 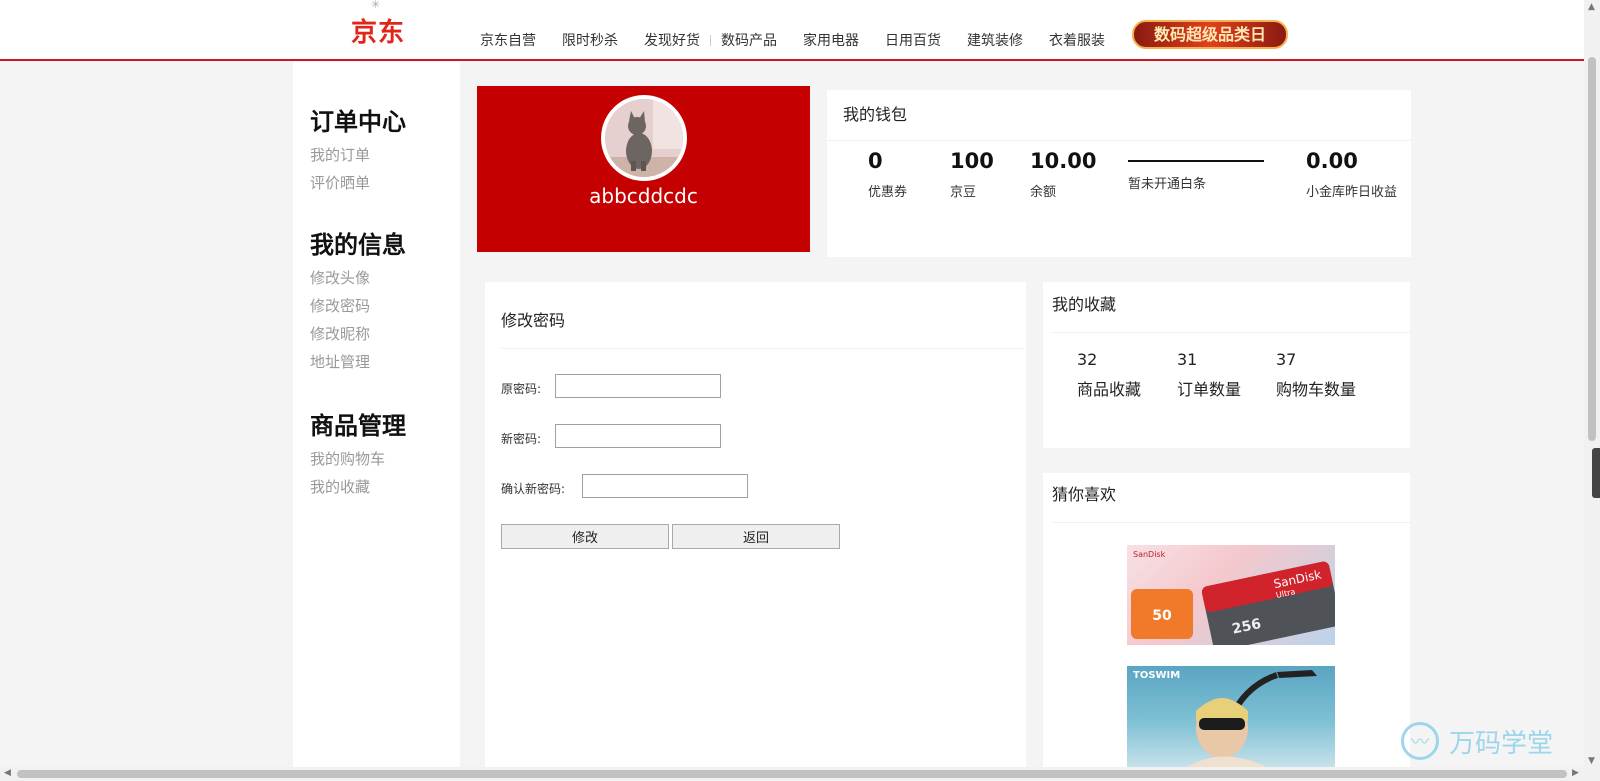 I want to click on wallet-label: 暂未开通白条, so click(x=1167, y=184).